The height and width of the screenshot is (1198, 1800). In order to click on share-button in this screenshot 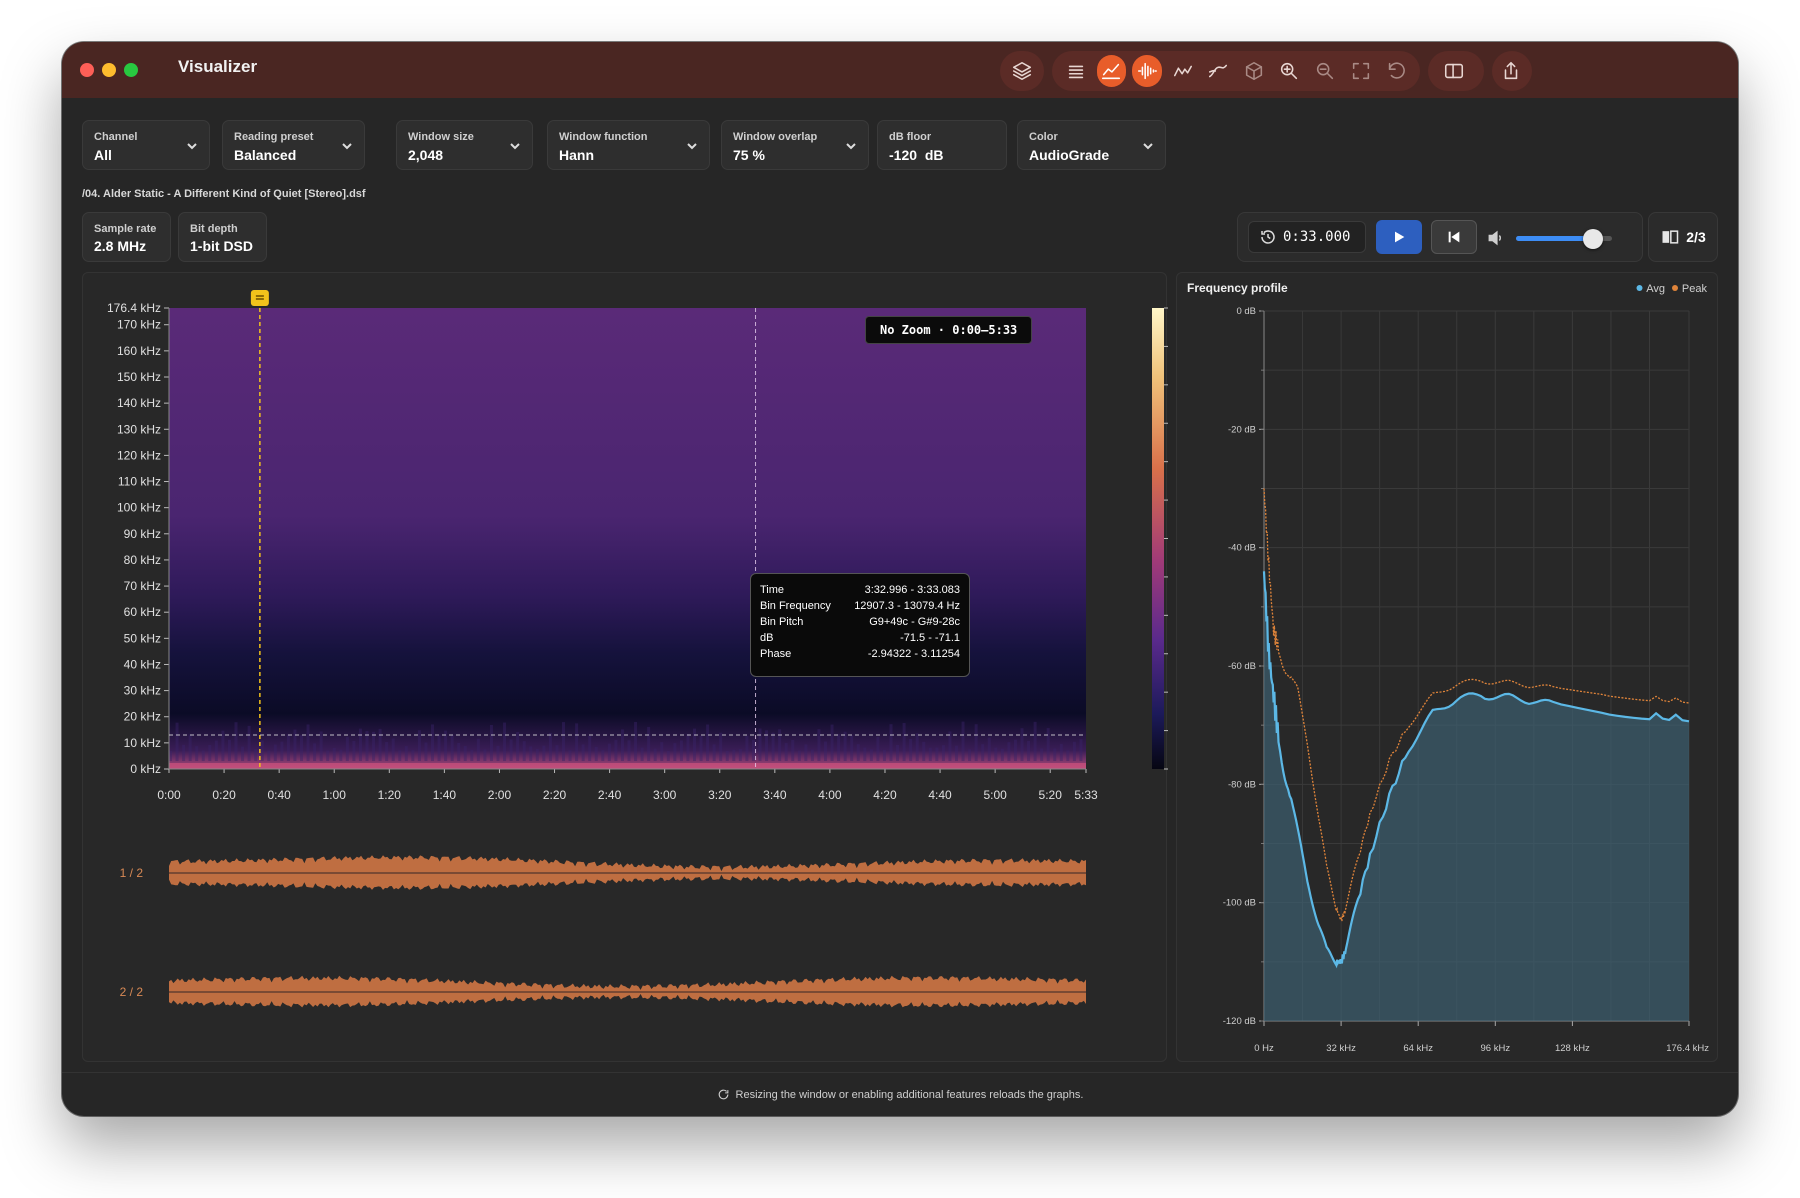, I will do `click(1512, 71)`.